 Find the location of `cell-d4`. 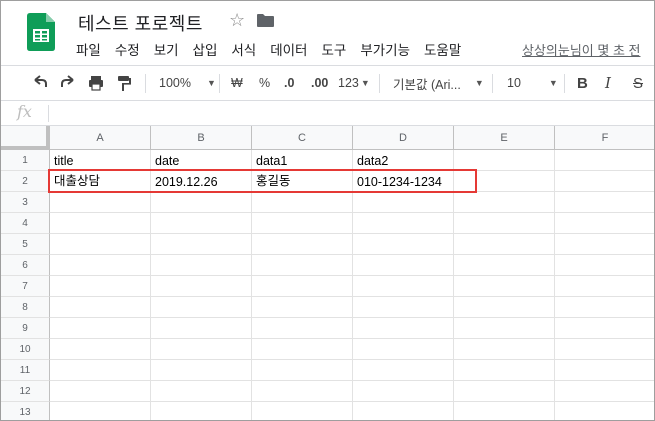

cell-d4 is located at coordinates (403, 223).